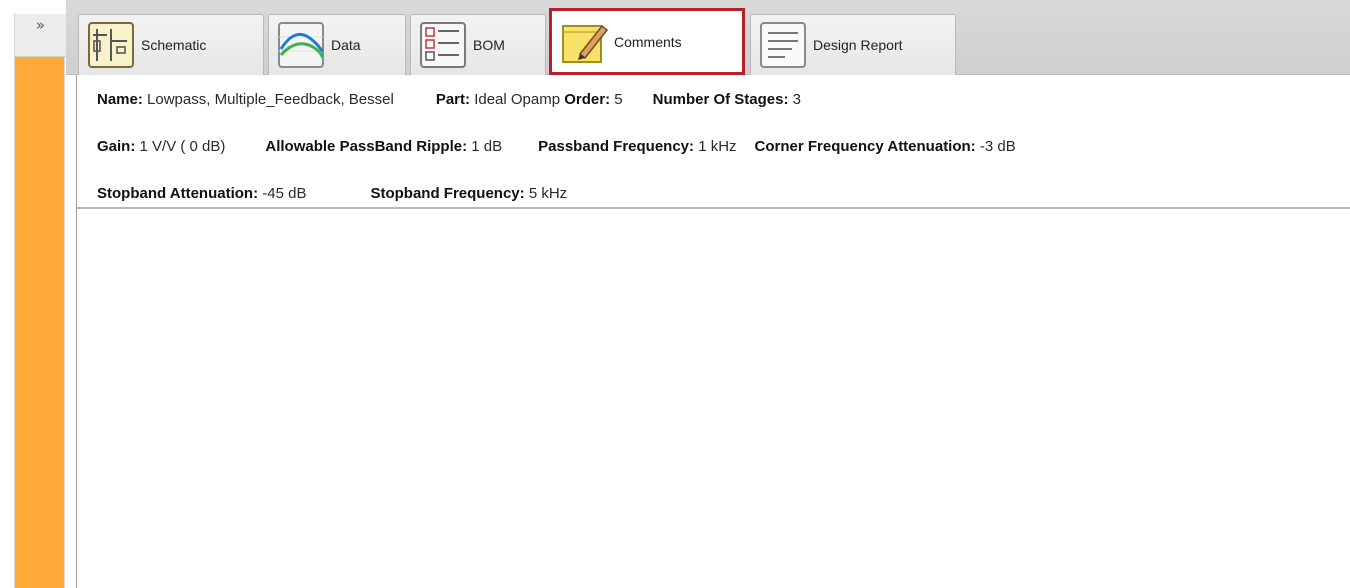 This screenshot has width=1350, height=588. I want to click on tab-bom: BOM, so click(478, 44).